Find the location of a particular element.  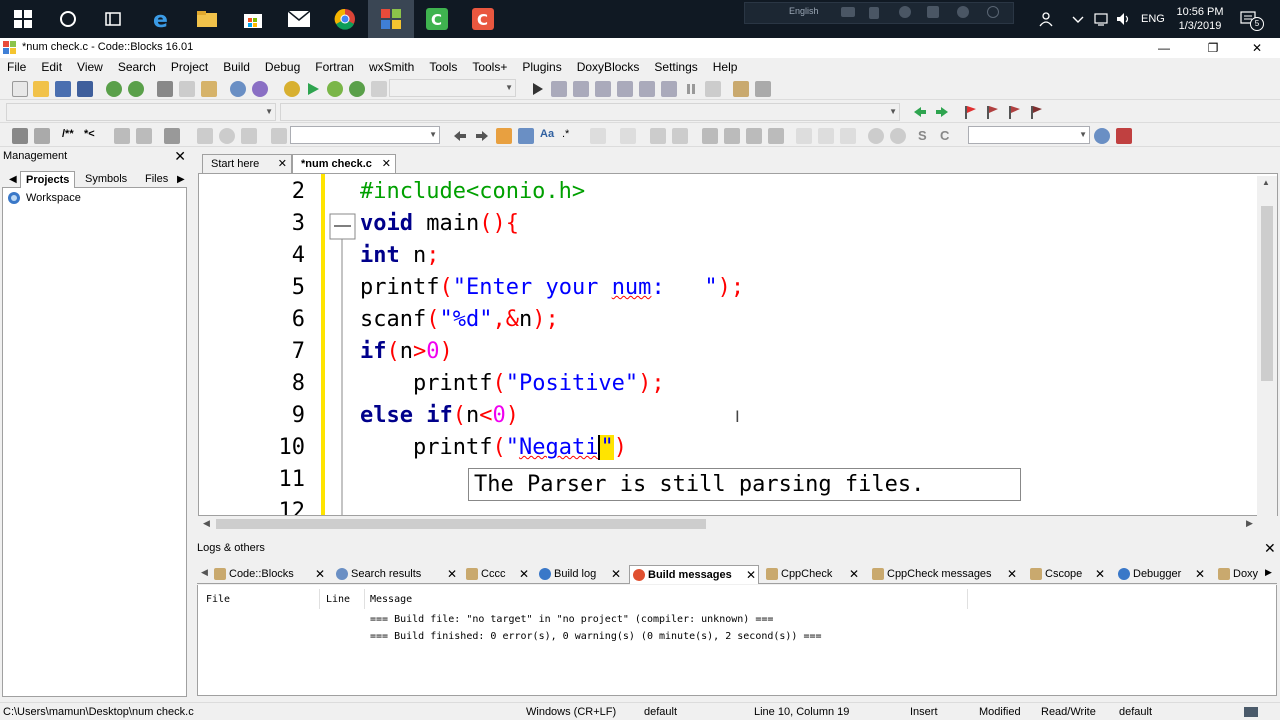

find-icon is located at coordinates (238, 89).